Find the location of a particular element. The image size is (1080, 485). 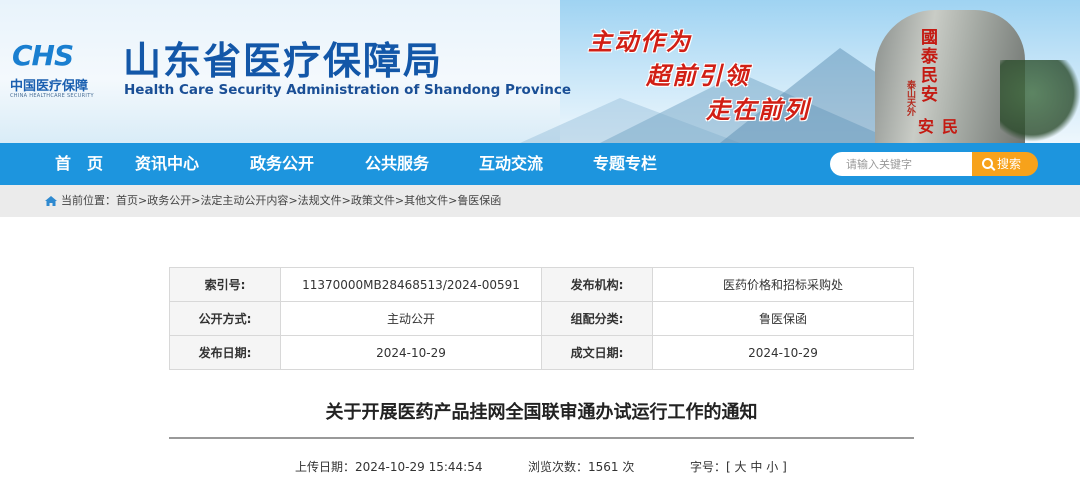

chs-logo-icon: CHS is located at coordinates (58, 56).